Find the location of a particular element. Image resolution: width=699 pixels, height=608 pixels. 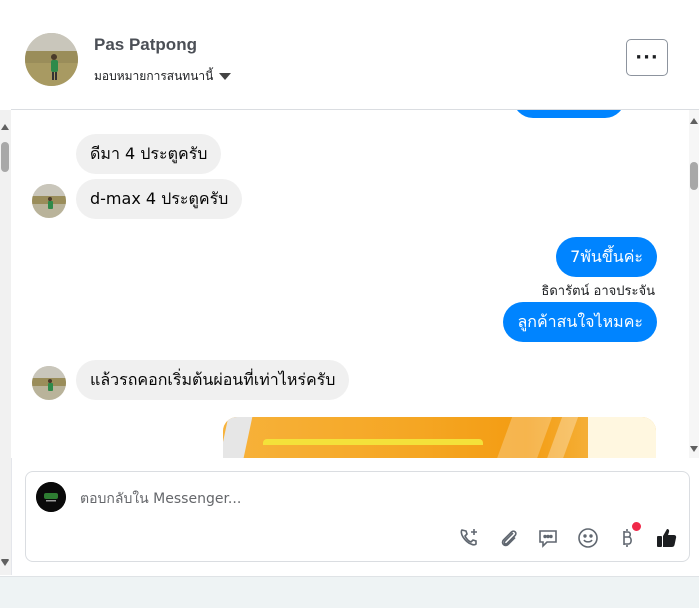

incoming-message-bubble: ดีมา 4 ประตูครับ is located at coordinates (149, 154).